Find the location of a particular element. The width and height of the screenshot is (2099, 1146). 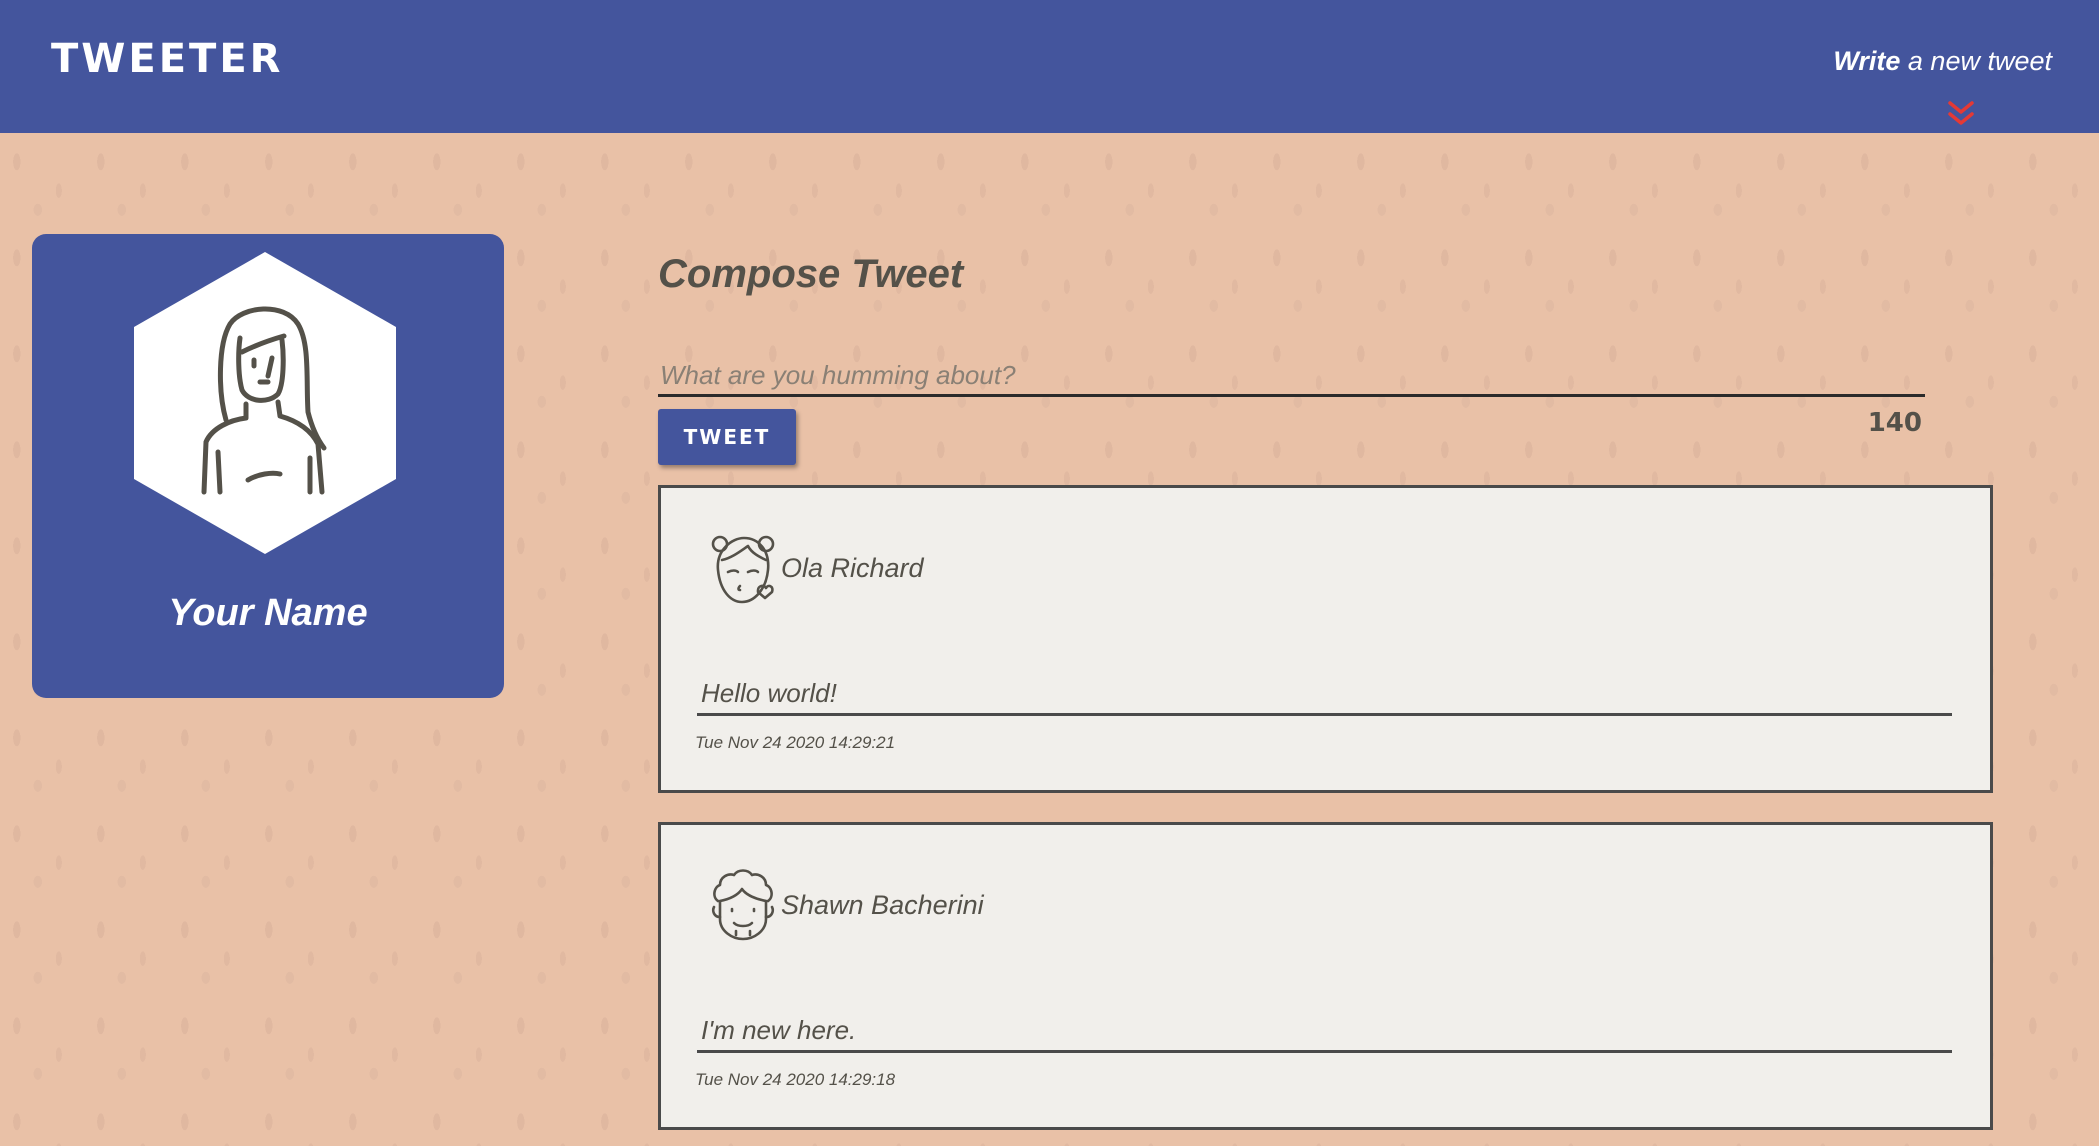

tweet-timestamp: Tue Nov 24 2020 14:29:21 is located at coordinates (795, 742).